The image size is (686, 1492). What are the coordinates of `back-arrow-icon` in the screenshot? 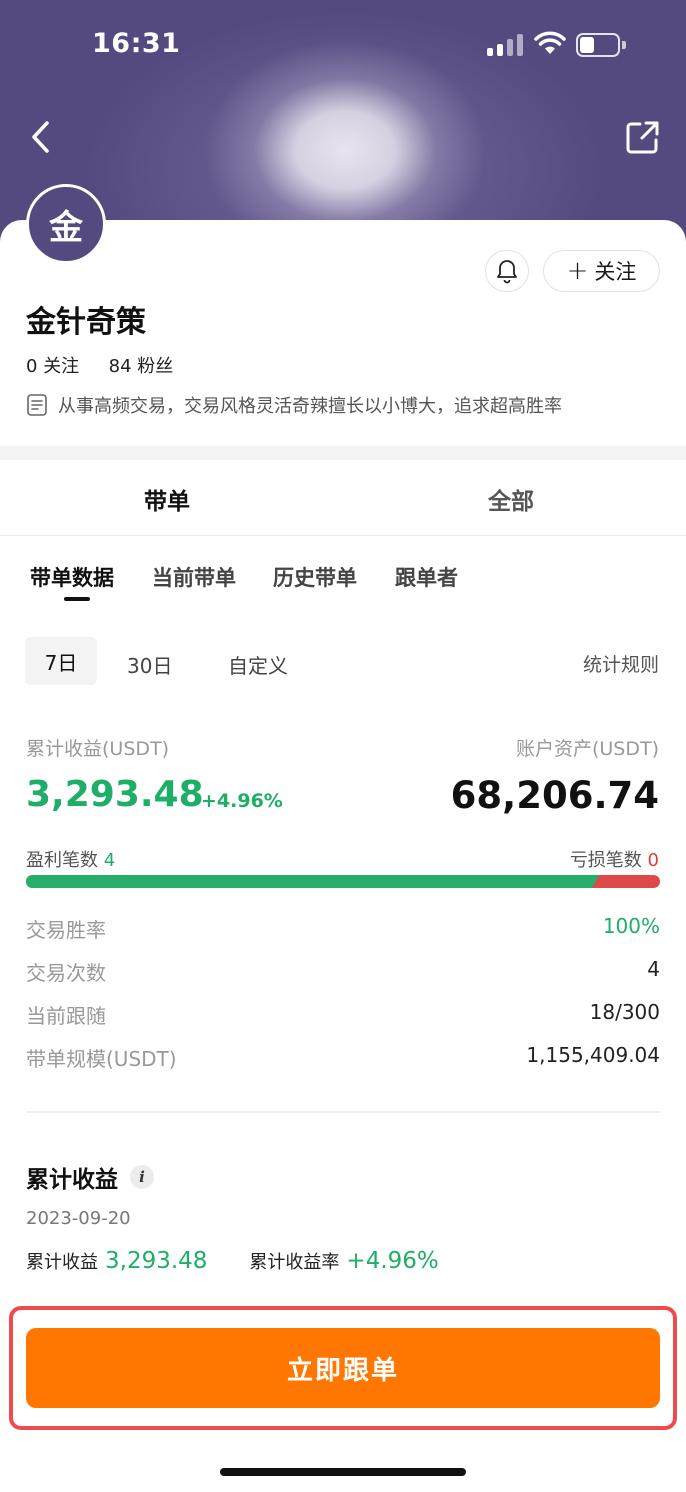 It's located at (42, 137).